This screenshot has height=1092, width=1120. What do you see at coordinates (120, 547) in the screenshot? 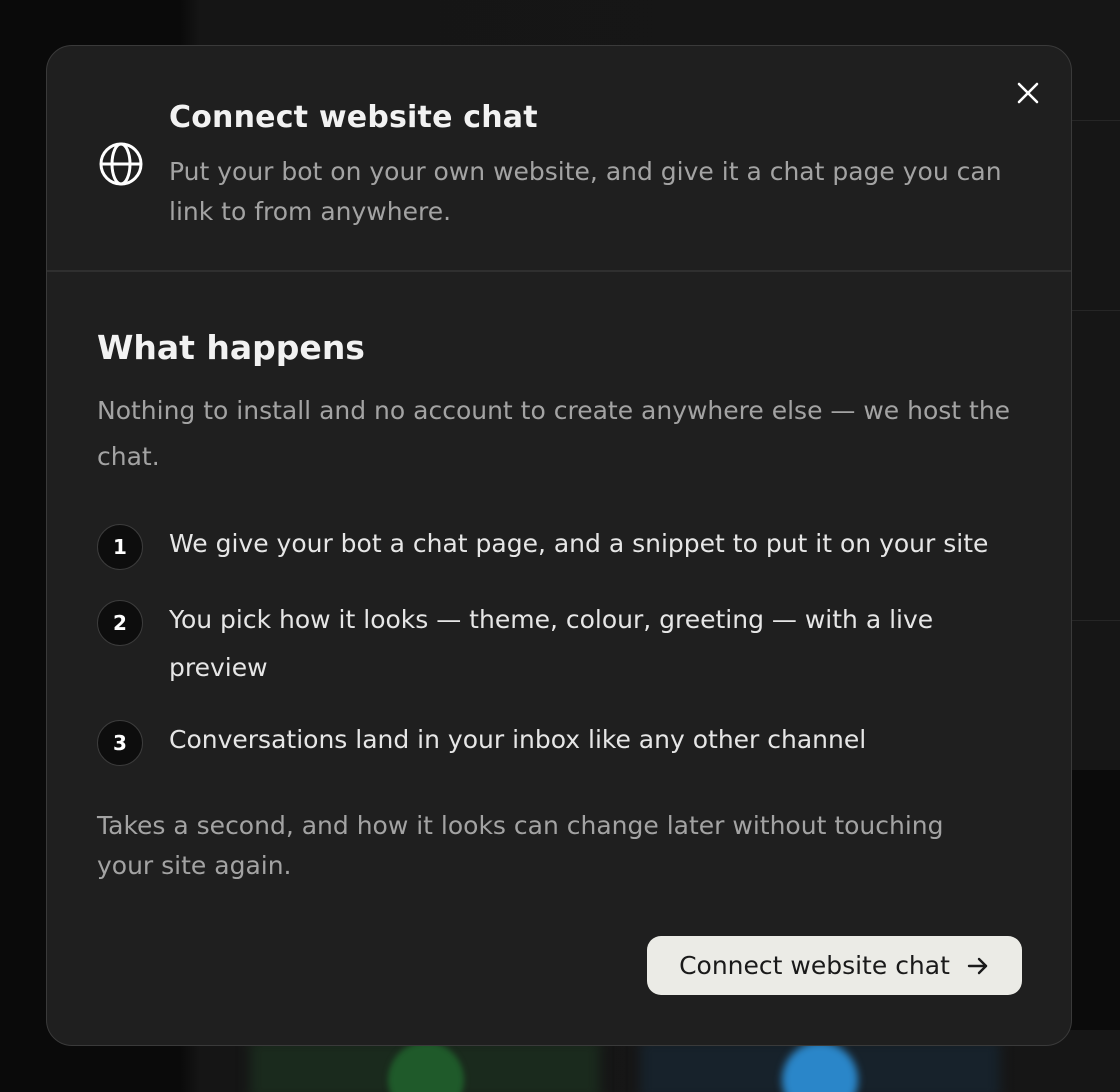
I see `step-number-badge: 1` at bounding box center [120, 547].